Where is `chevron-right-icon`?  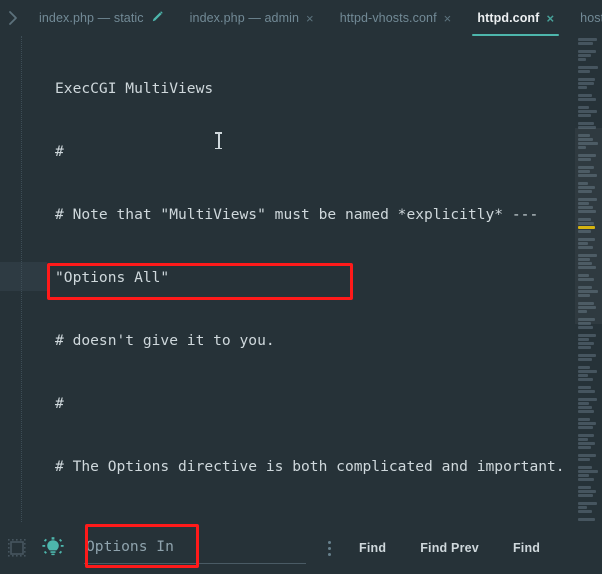
chevron-right-icon is located at coordinates (13, 18).